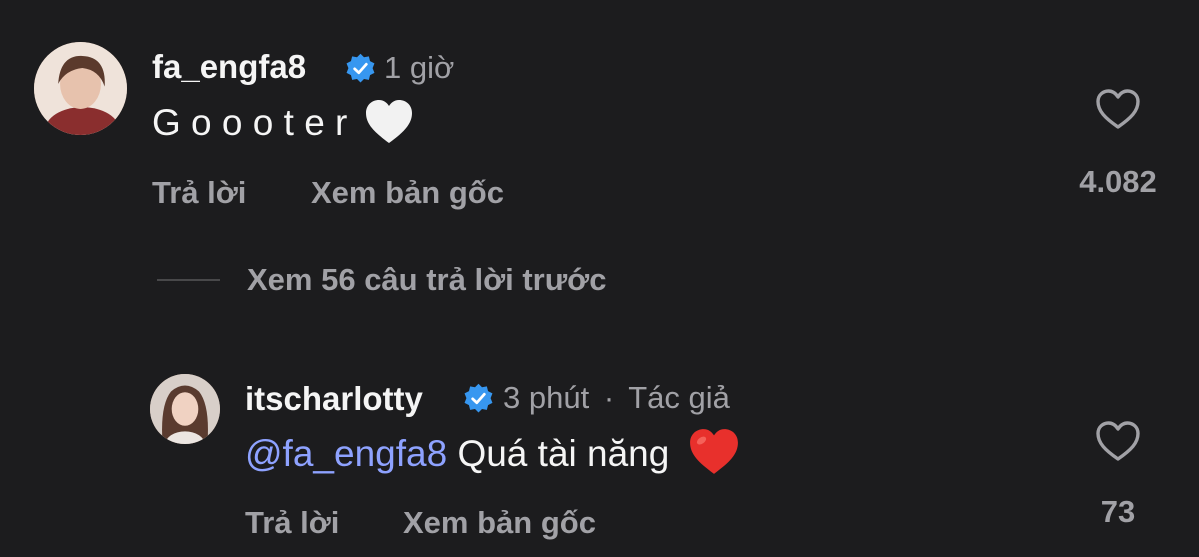 The width and height of the screenshot is (1199, 557). Describe the element at coordinates (346, 453) in the screenshot. I see `mention-link: @fa_engfa8` at that location.